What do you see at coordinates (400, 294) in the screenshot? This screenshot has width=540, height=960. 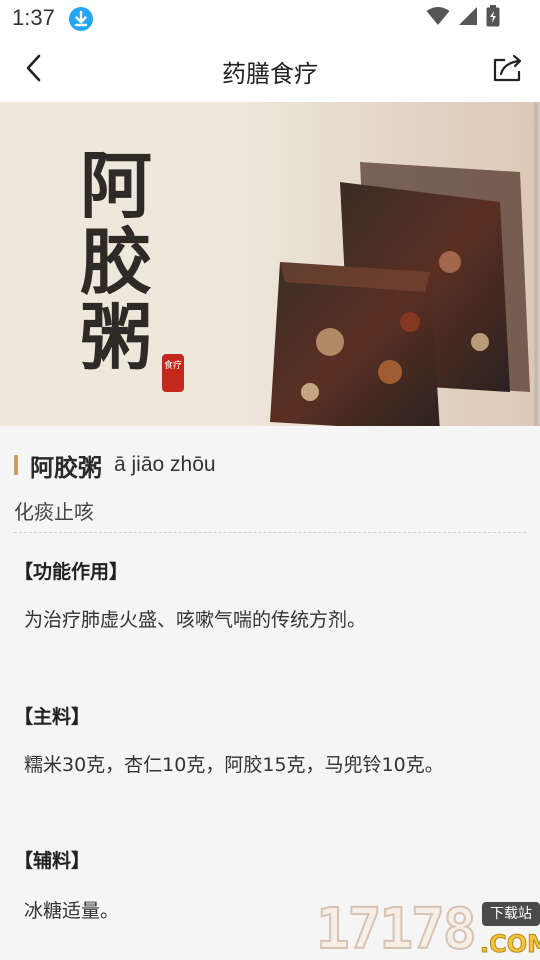 I see `hero-food-illustration` at bounding box center [400, 294].